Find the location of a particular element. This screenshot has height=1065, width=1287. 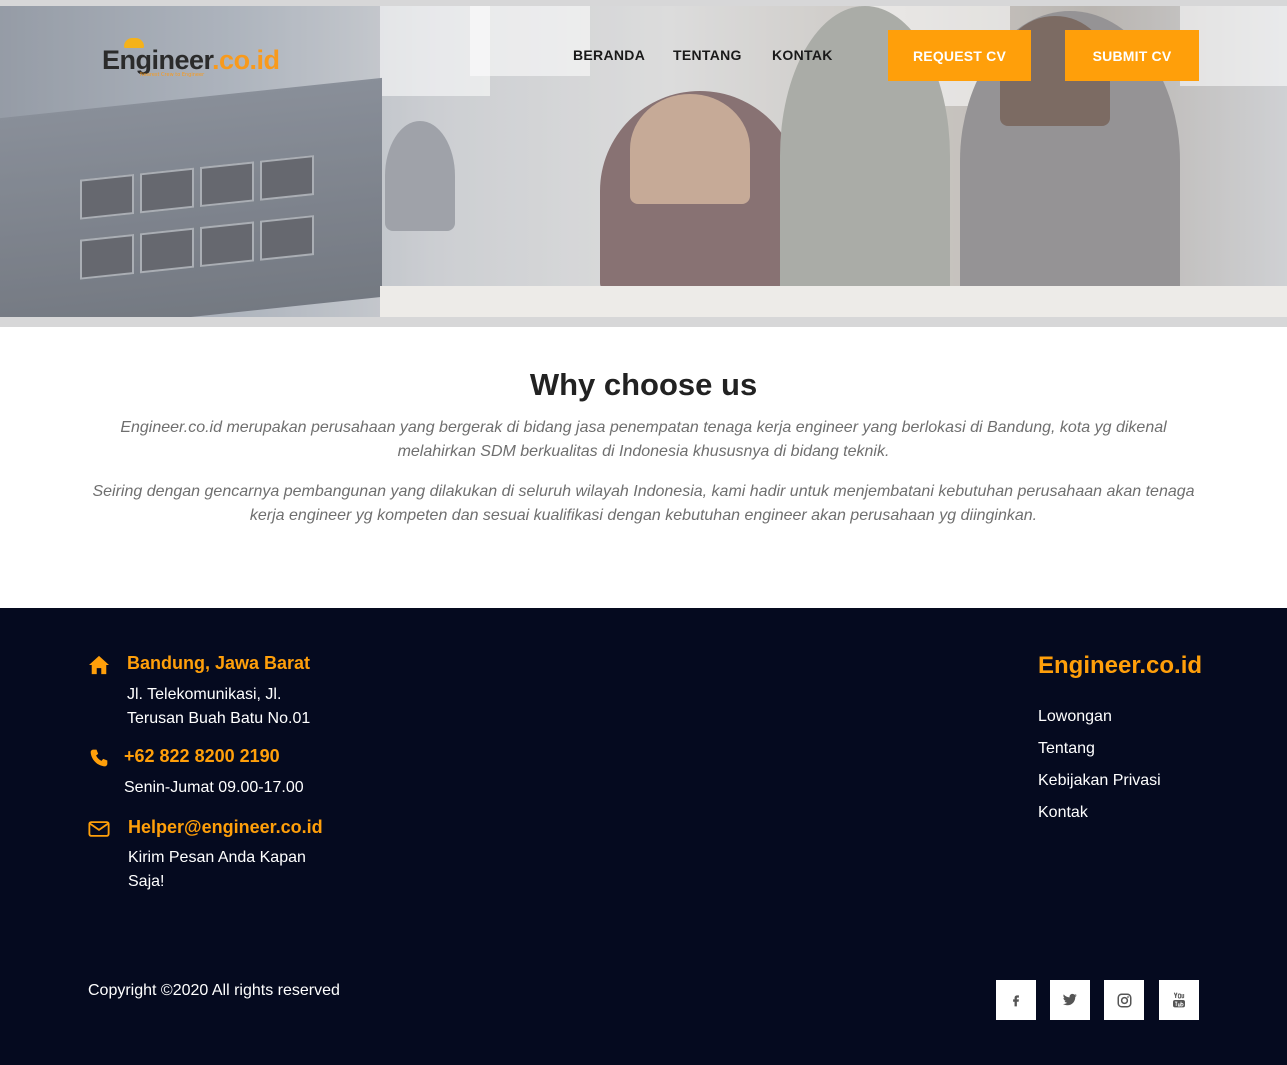

address-line-1: Jl. Telekomunikasi, Jl. is located at coordinates (204, 694).